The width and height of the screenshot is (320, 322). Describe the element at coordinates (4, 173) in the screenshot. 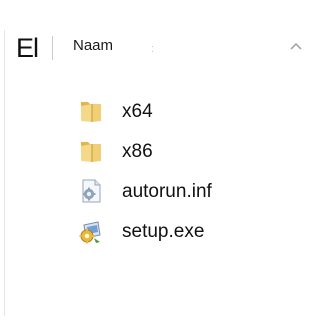

I see `pane-left-border` at that location.